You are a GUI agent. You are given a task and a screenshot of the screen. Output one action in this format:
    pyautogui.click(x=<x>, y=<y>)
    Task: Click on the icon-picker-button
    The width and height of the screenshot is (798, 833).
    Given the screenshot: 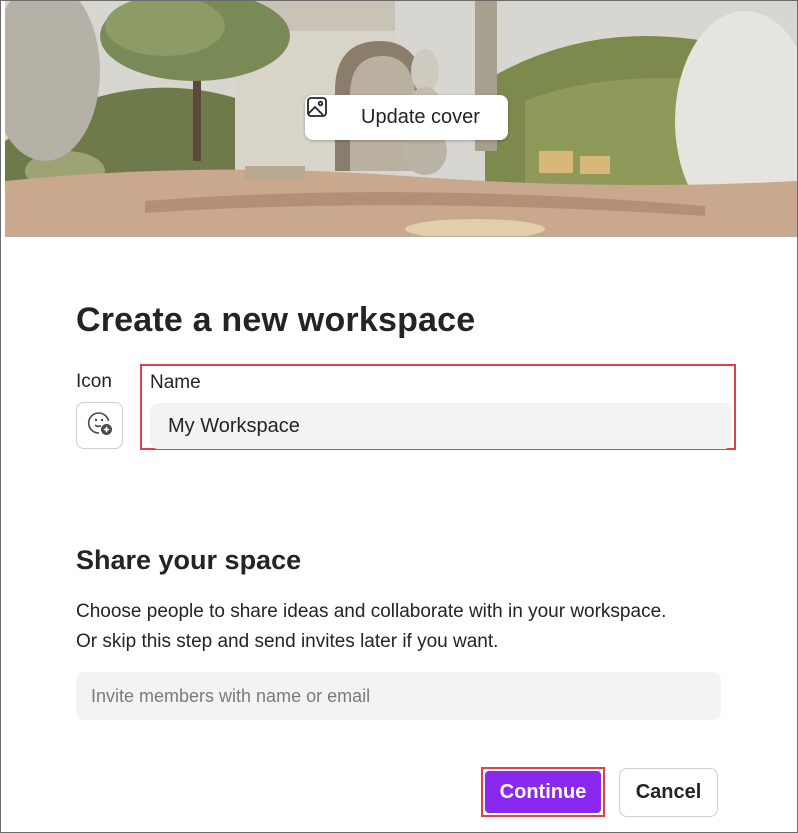 What is the action you would take?
    pyautogui.click(x=99, y=425)
    